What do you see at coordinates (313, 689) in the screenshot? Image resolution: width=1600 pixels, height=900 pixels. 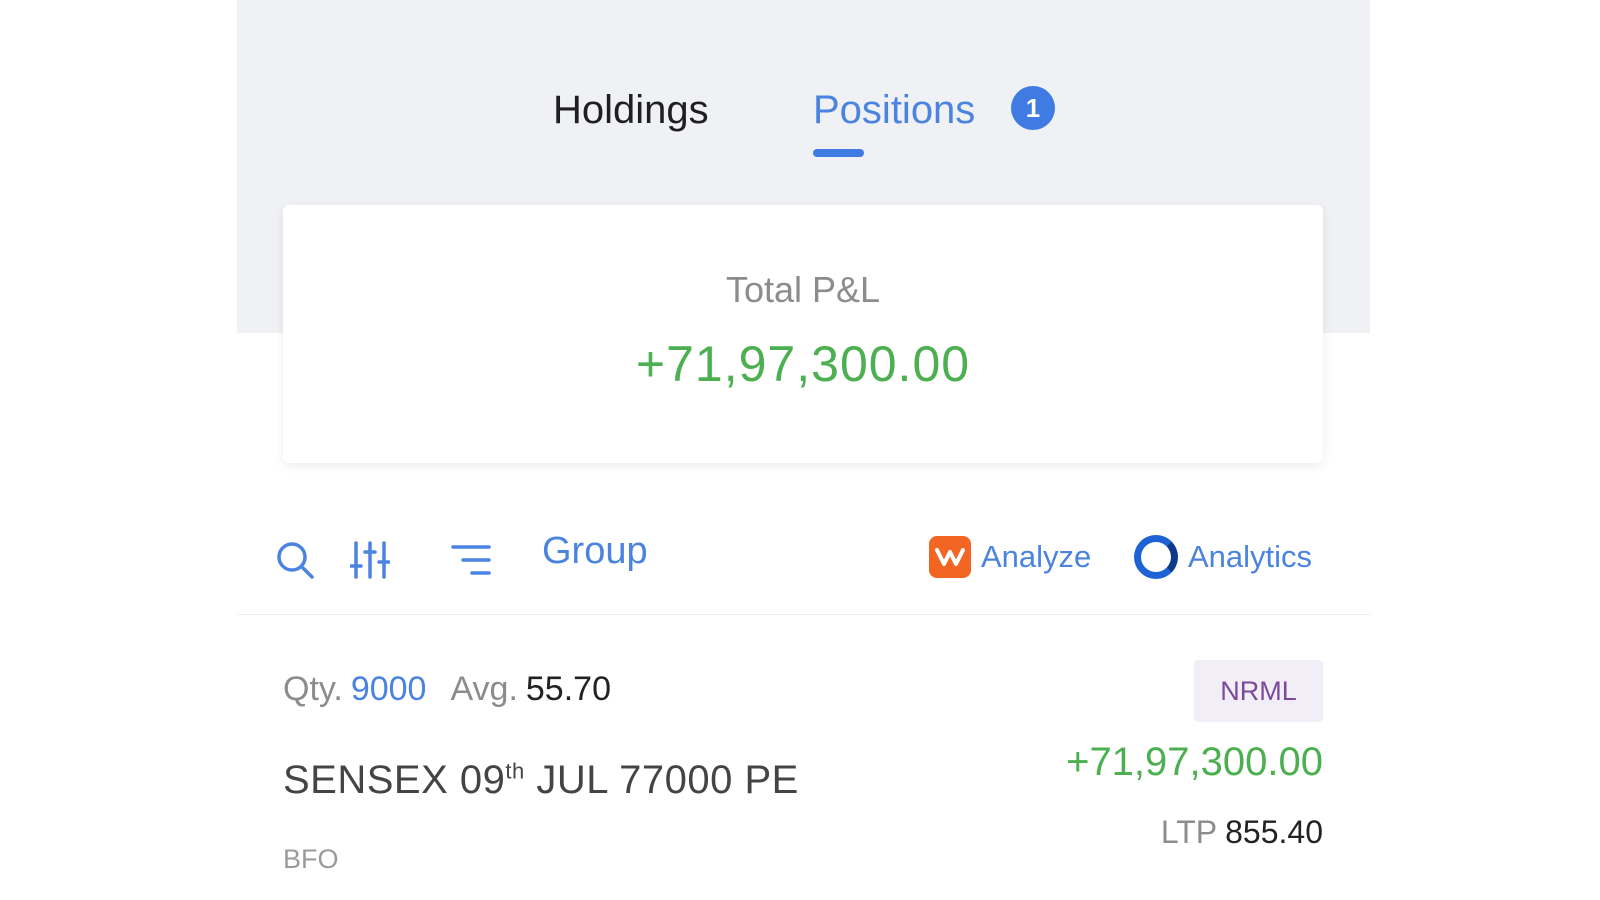 I see `qty-label: Qty.` at bounding box center [313, 689].